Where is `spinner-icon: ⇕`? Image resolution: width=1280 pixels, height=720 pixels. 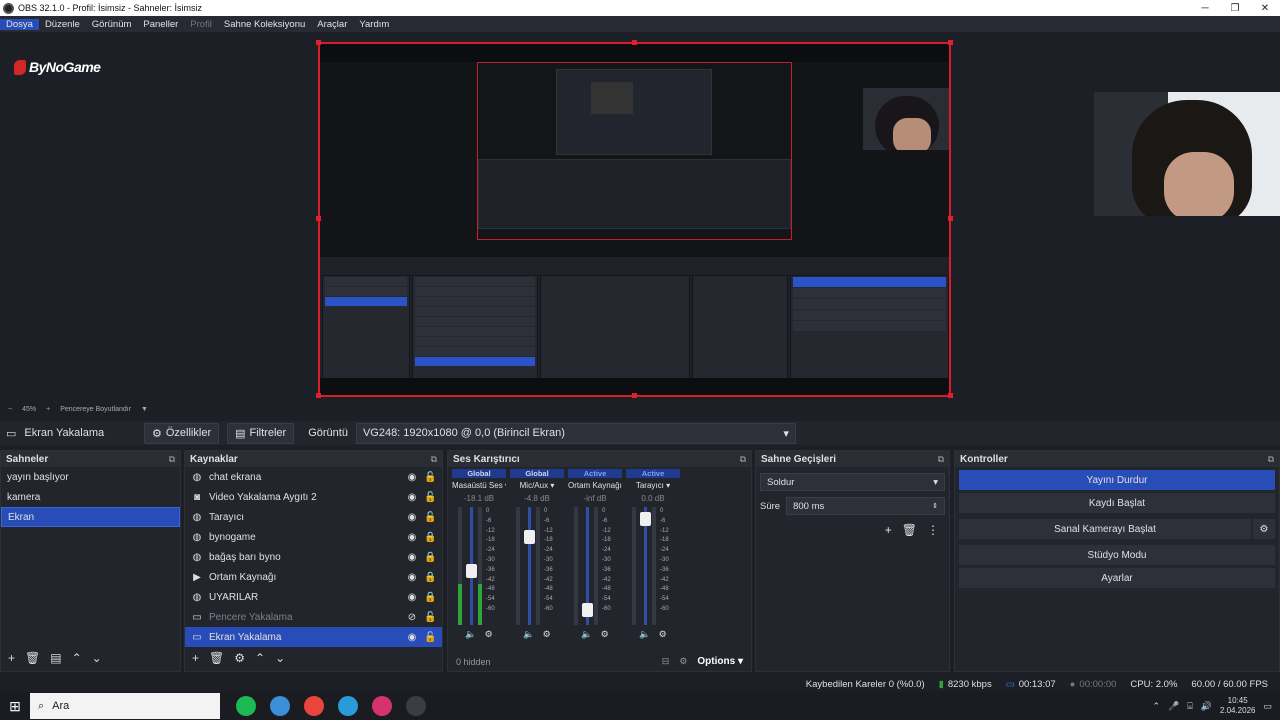 spinner-icon: ⇕ is located at coordinates (935, 506).